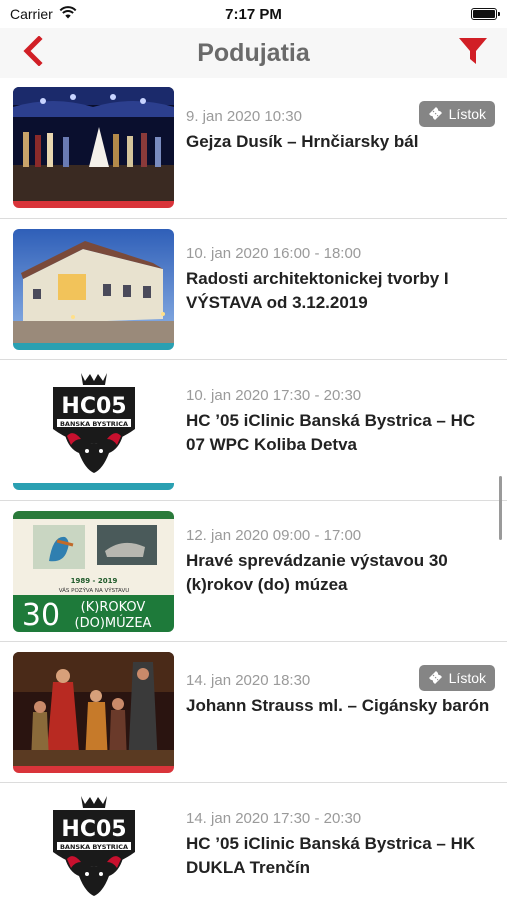 The width and height of the screenshot is (507, 900). Describe the element at coordinates (113, 623) in the screenshot. I see `poster-line2: (DO)MÚZEA` at that location.